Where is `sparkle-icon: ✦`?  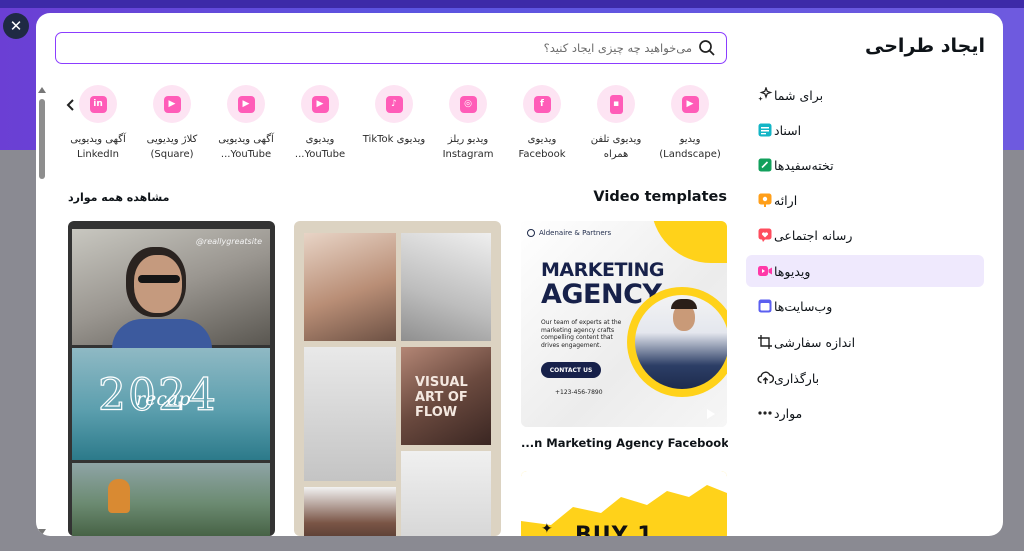
sparkle-icon: ✦ is located at coordinates (547, 528).